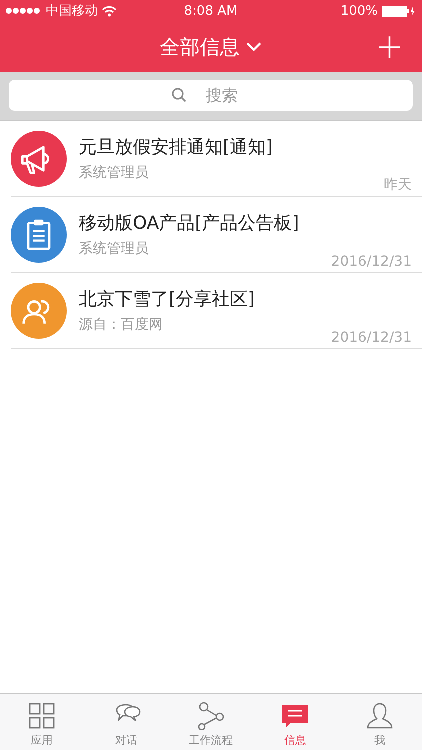 The width and height of the screenshot is (422, 750). What do you see at coordinates (126, 722) in the screenshot?
I see `tab-button: 对话` at bounding box center [126, 722].